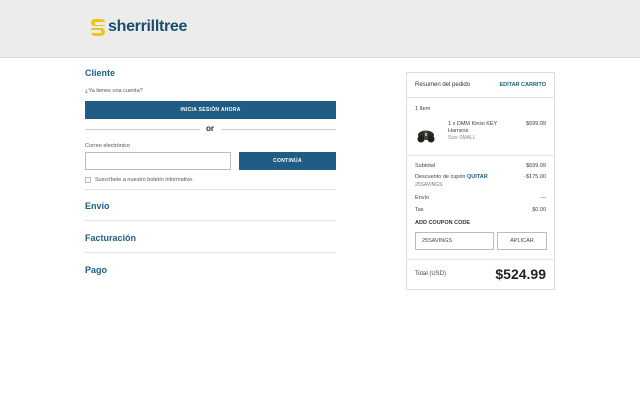 This screenshot has width=640, height=396. What do you see at coordinates (97, 206) in the screenshot?
I see `shipping-section-title: Envío` at bounding box center [97, 206].